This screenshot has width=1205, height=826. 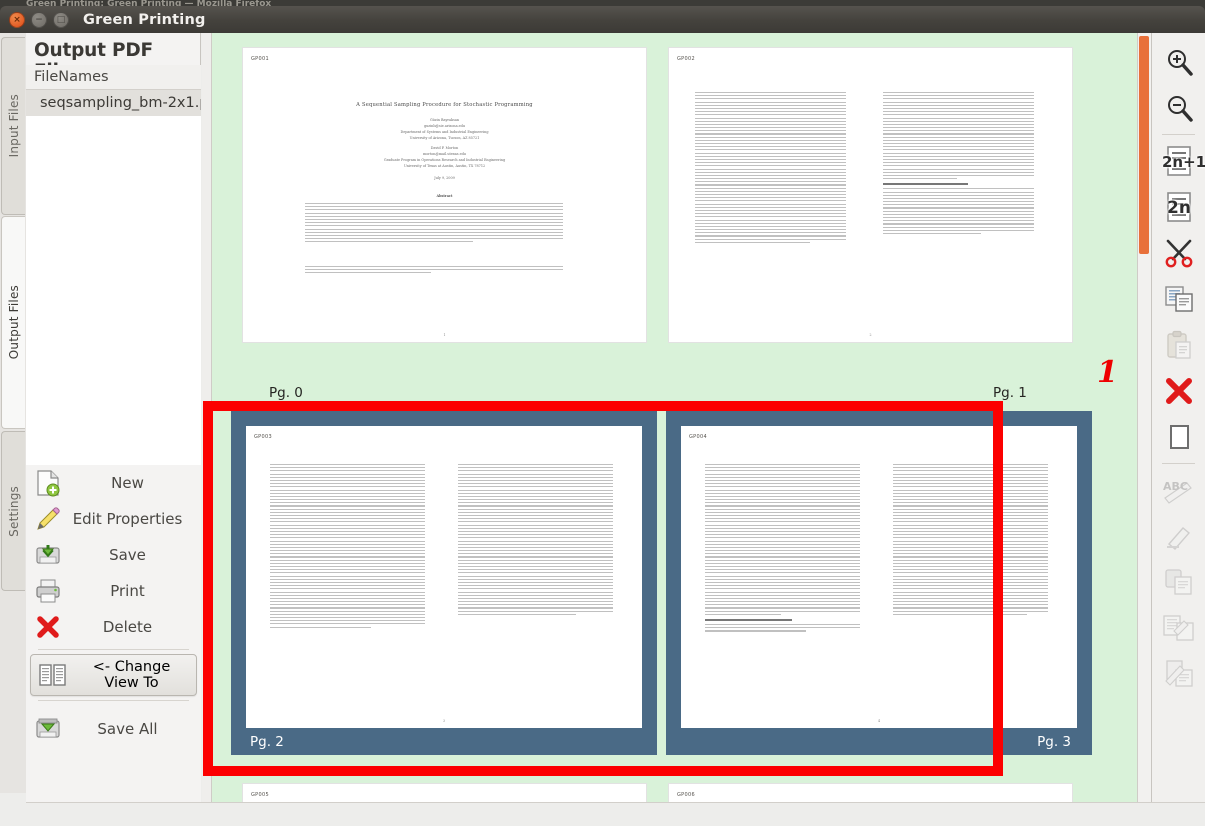 What do you see at coordinates (127, 729) in the screenshot?
I see `save-all-button-label: Save All` at bounding box center [127, 729].